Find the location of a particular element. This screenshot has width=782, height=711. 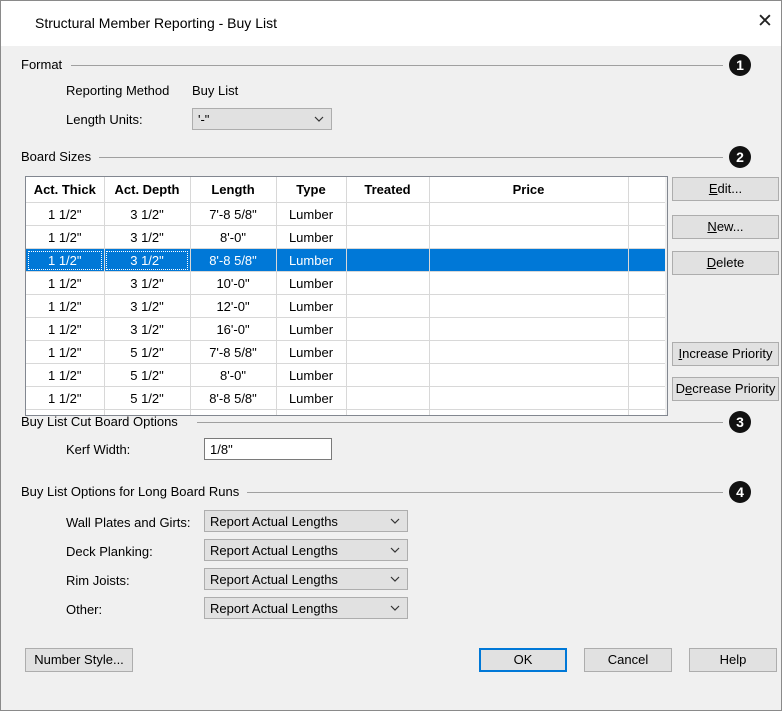

table-cell: 16'-0" is located at coordinates (233, 329).